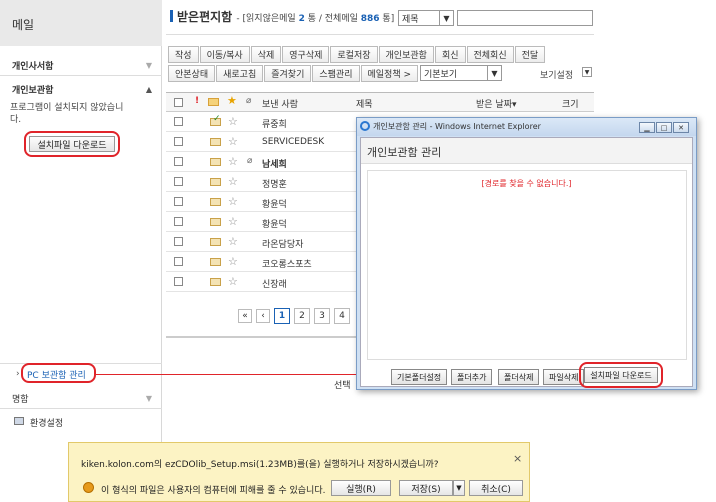 The image size is (716, 502). Describe the element at coordinates (342, 316) in the screenshot. I see `page-button: 4` at that location.